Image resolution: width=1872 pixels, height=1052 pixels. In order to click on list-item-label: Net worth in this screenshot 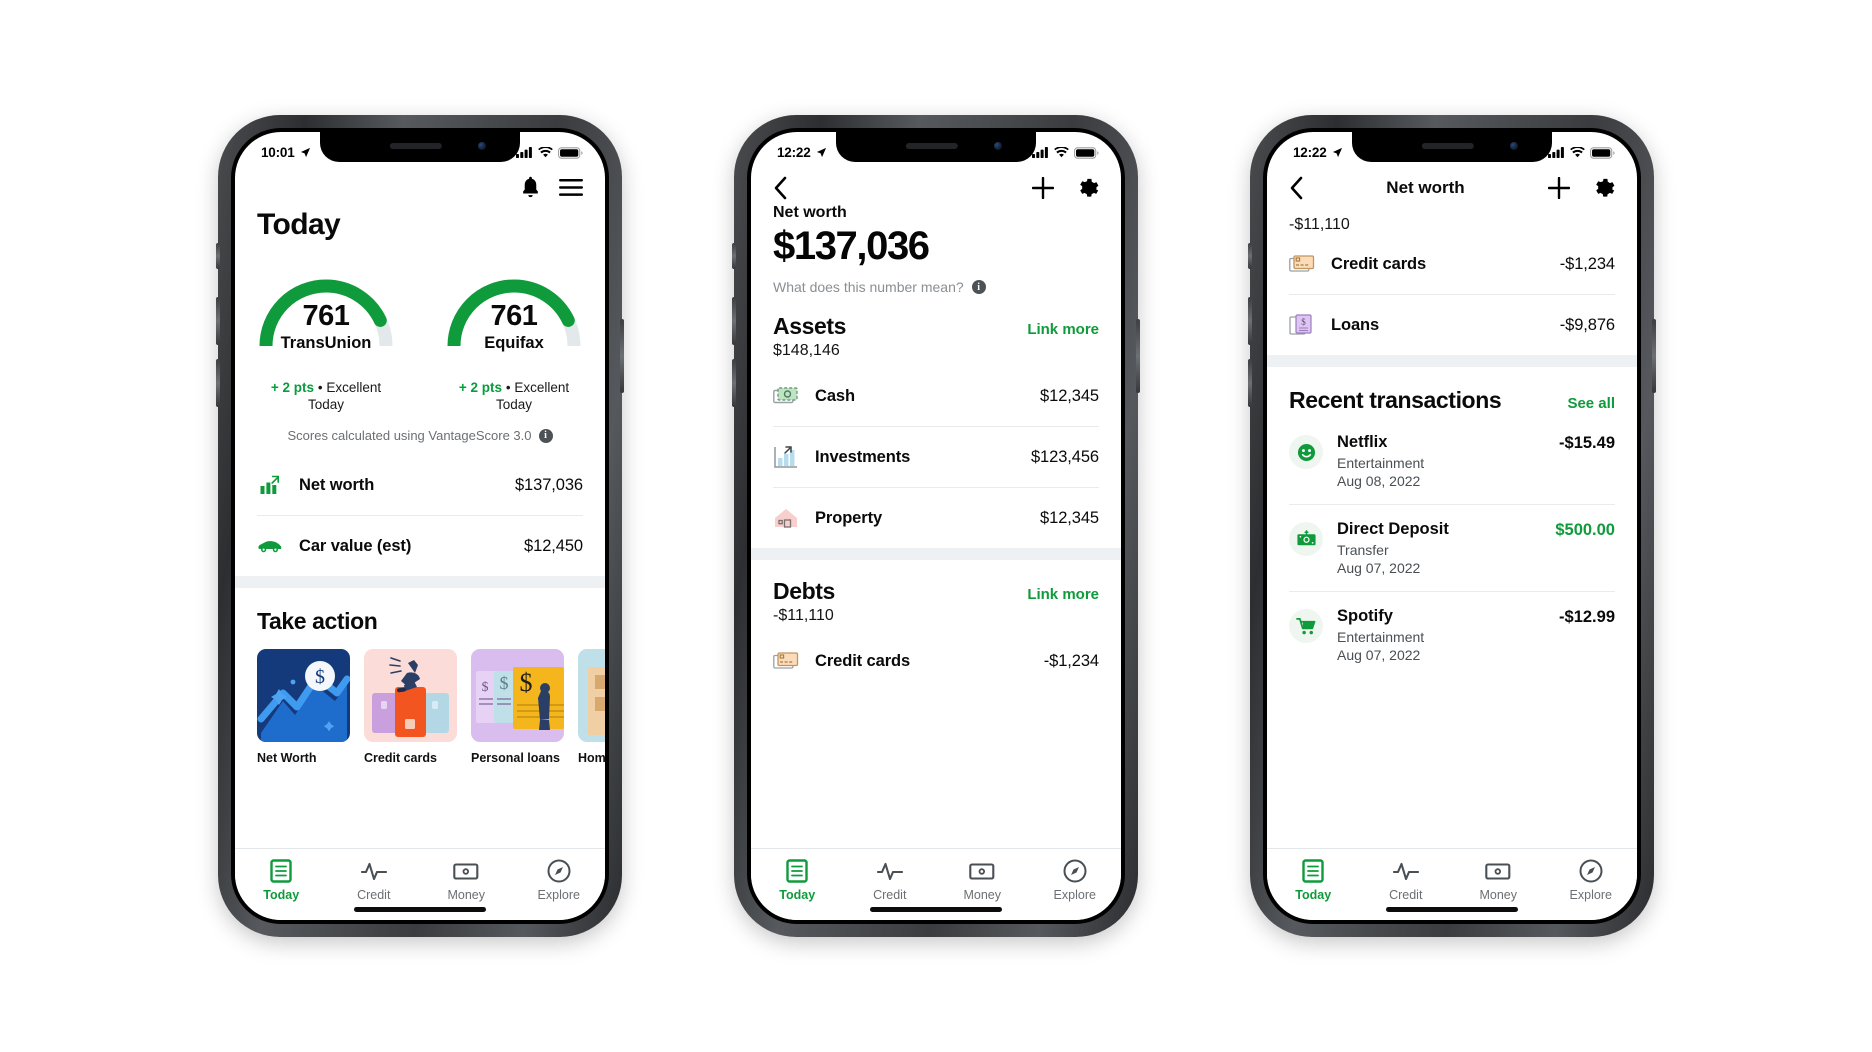, I will do `click(337, 484)`.